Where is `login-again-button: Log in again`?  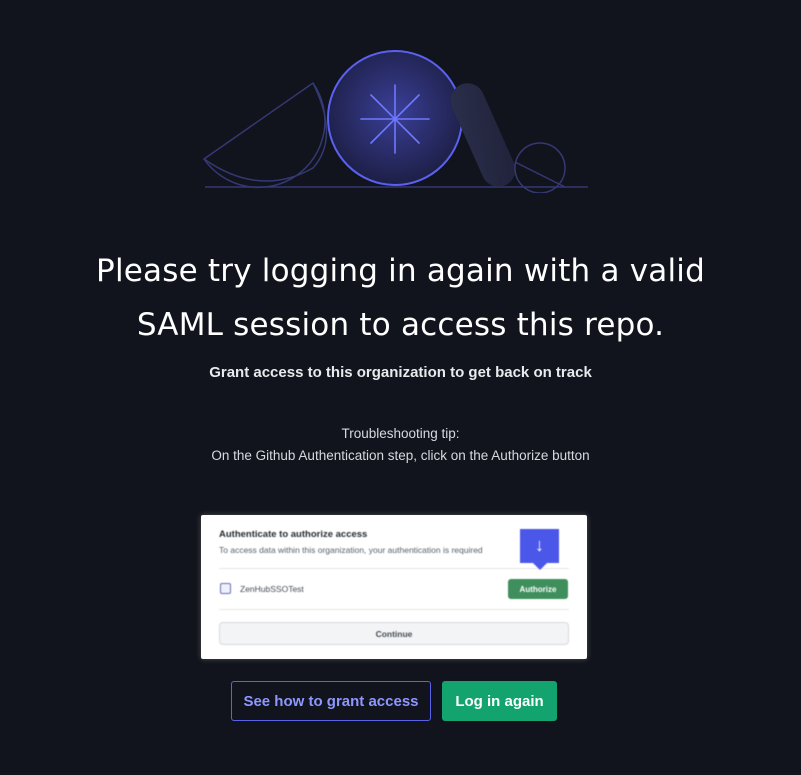
login-again-button: Log in again is located at coordinates (499, 701).